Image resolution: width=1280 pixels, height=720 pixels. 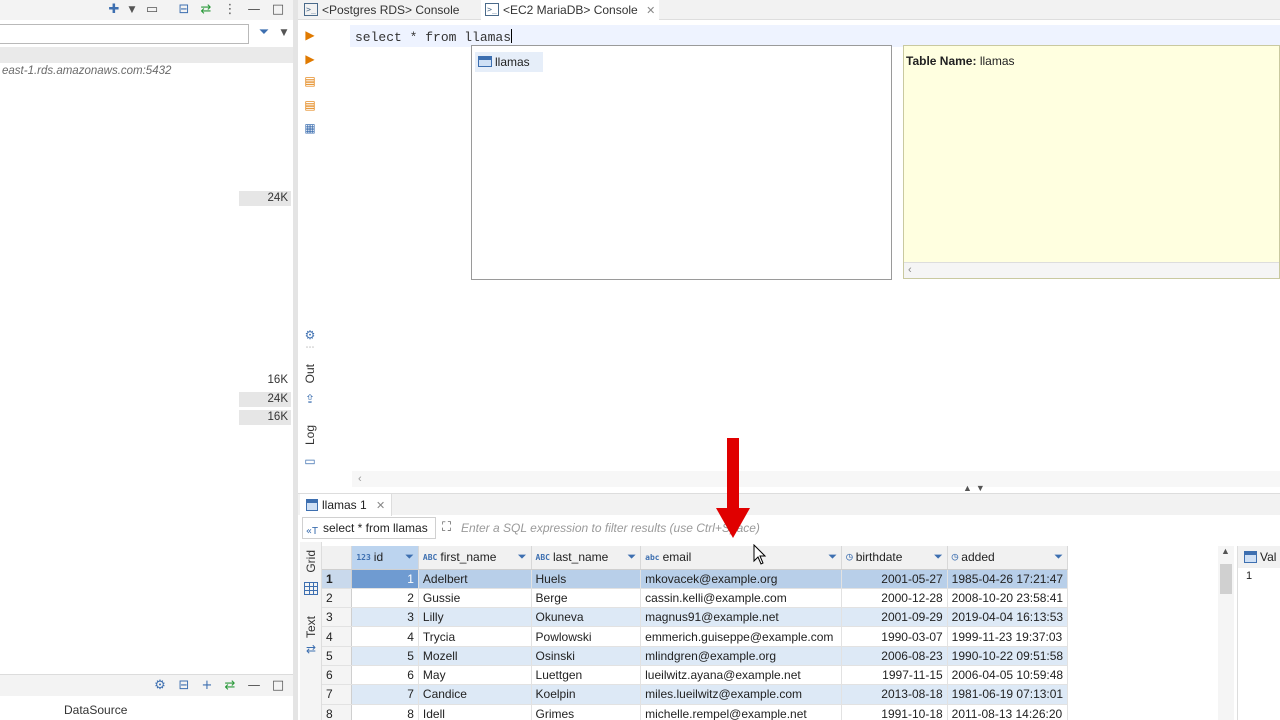 I want to click on cell-added: 2006-04-05 10:59:48, so click(x=1008, y=675).